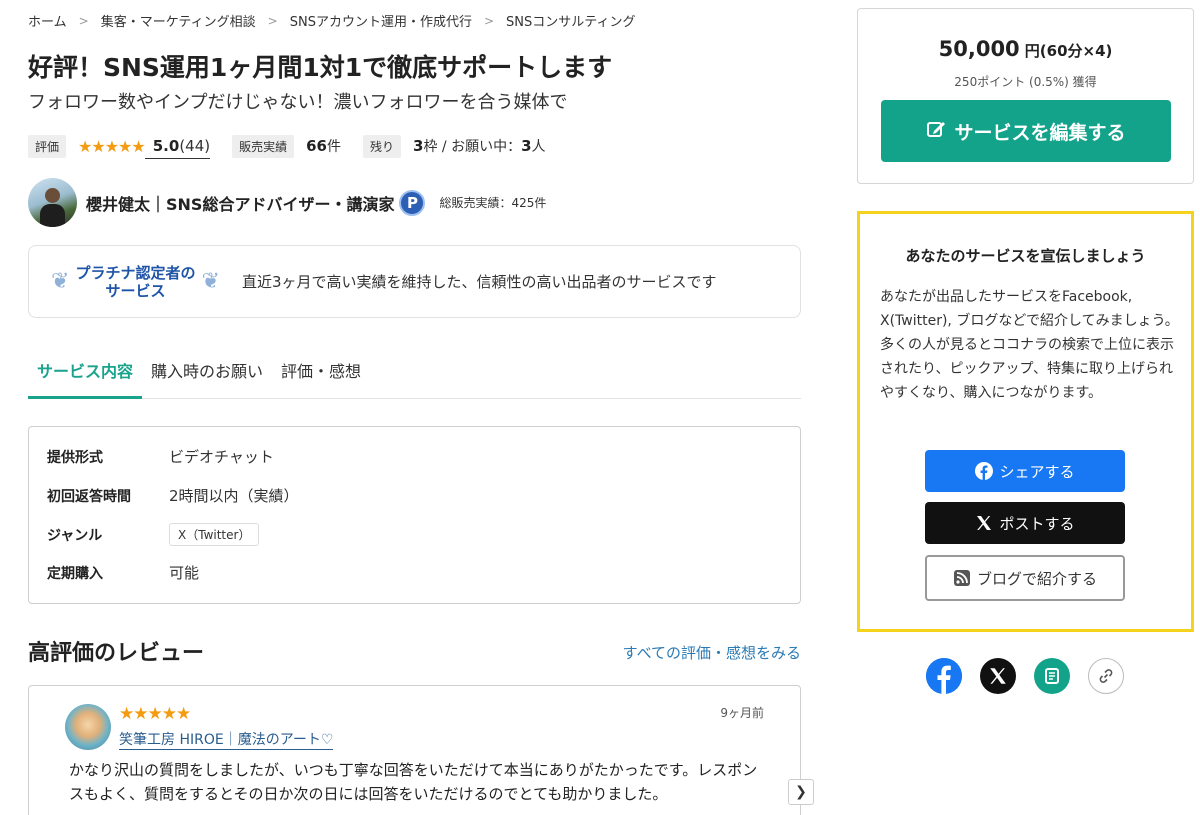  What do you see at coordinates (135, 290) in the screenshot?
I see `platinum-badge-line2: サービス` at bounding box center [135, 290].